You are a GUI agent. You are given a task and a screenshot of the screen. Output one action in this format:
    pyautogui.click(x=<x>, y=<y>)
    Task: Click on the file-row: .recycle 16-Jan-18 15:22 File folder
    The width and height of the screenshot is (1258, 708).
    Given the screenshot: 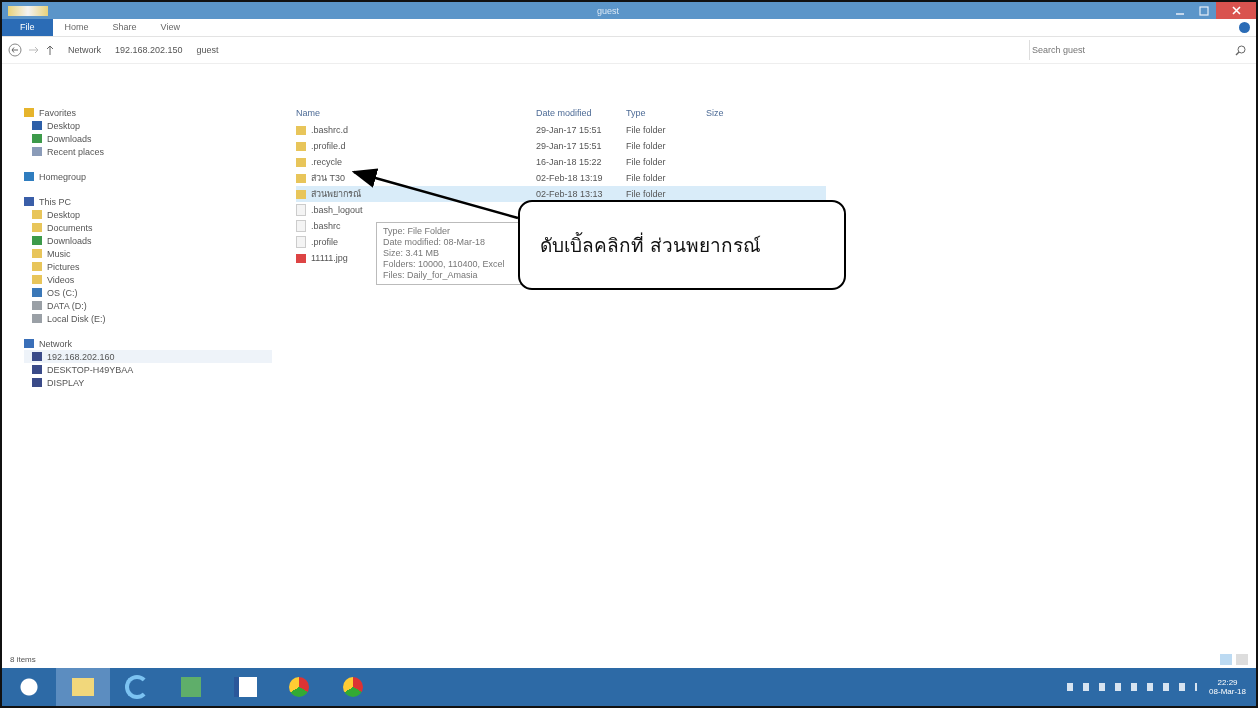 What is the action you would take?
    pyautogui.click(x=561, y=162)
    